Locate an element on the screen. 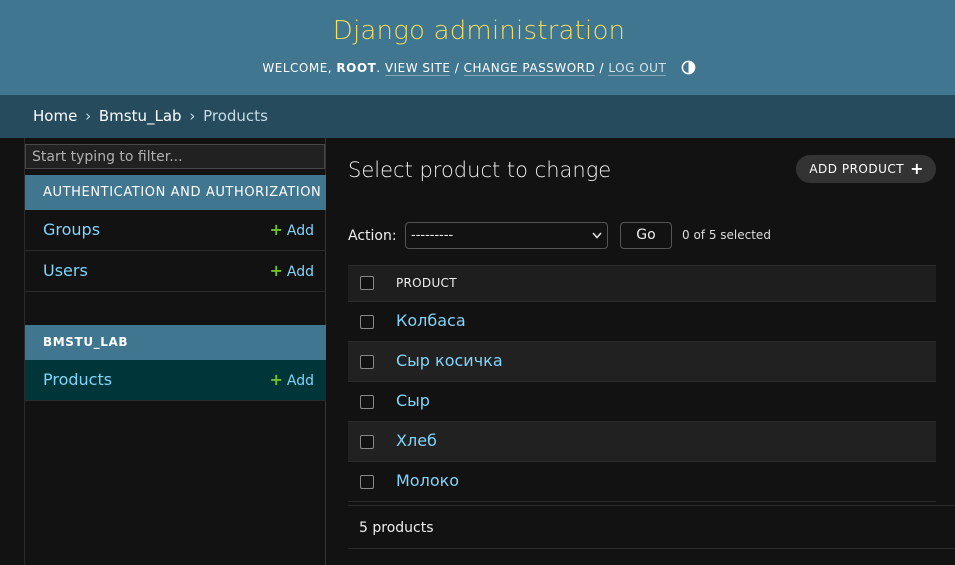 The width and height of the screenshot is (955, 565). table-row: Молоко is located at coordinates (642, 482).